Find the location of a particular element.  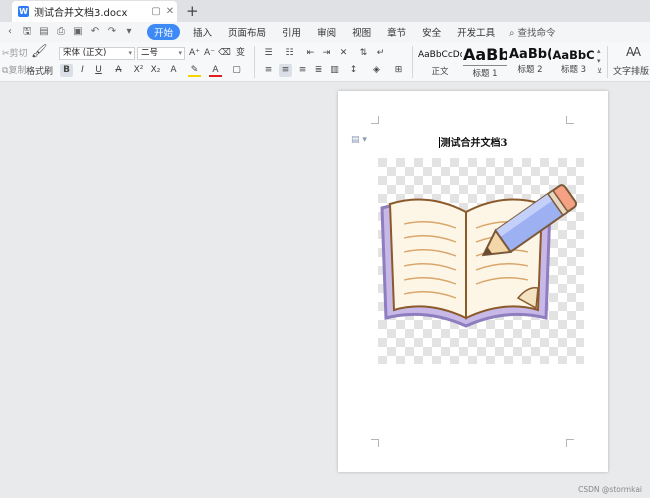

tab-security: 安全 is located at coordinates (431, 32).